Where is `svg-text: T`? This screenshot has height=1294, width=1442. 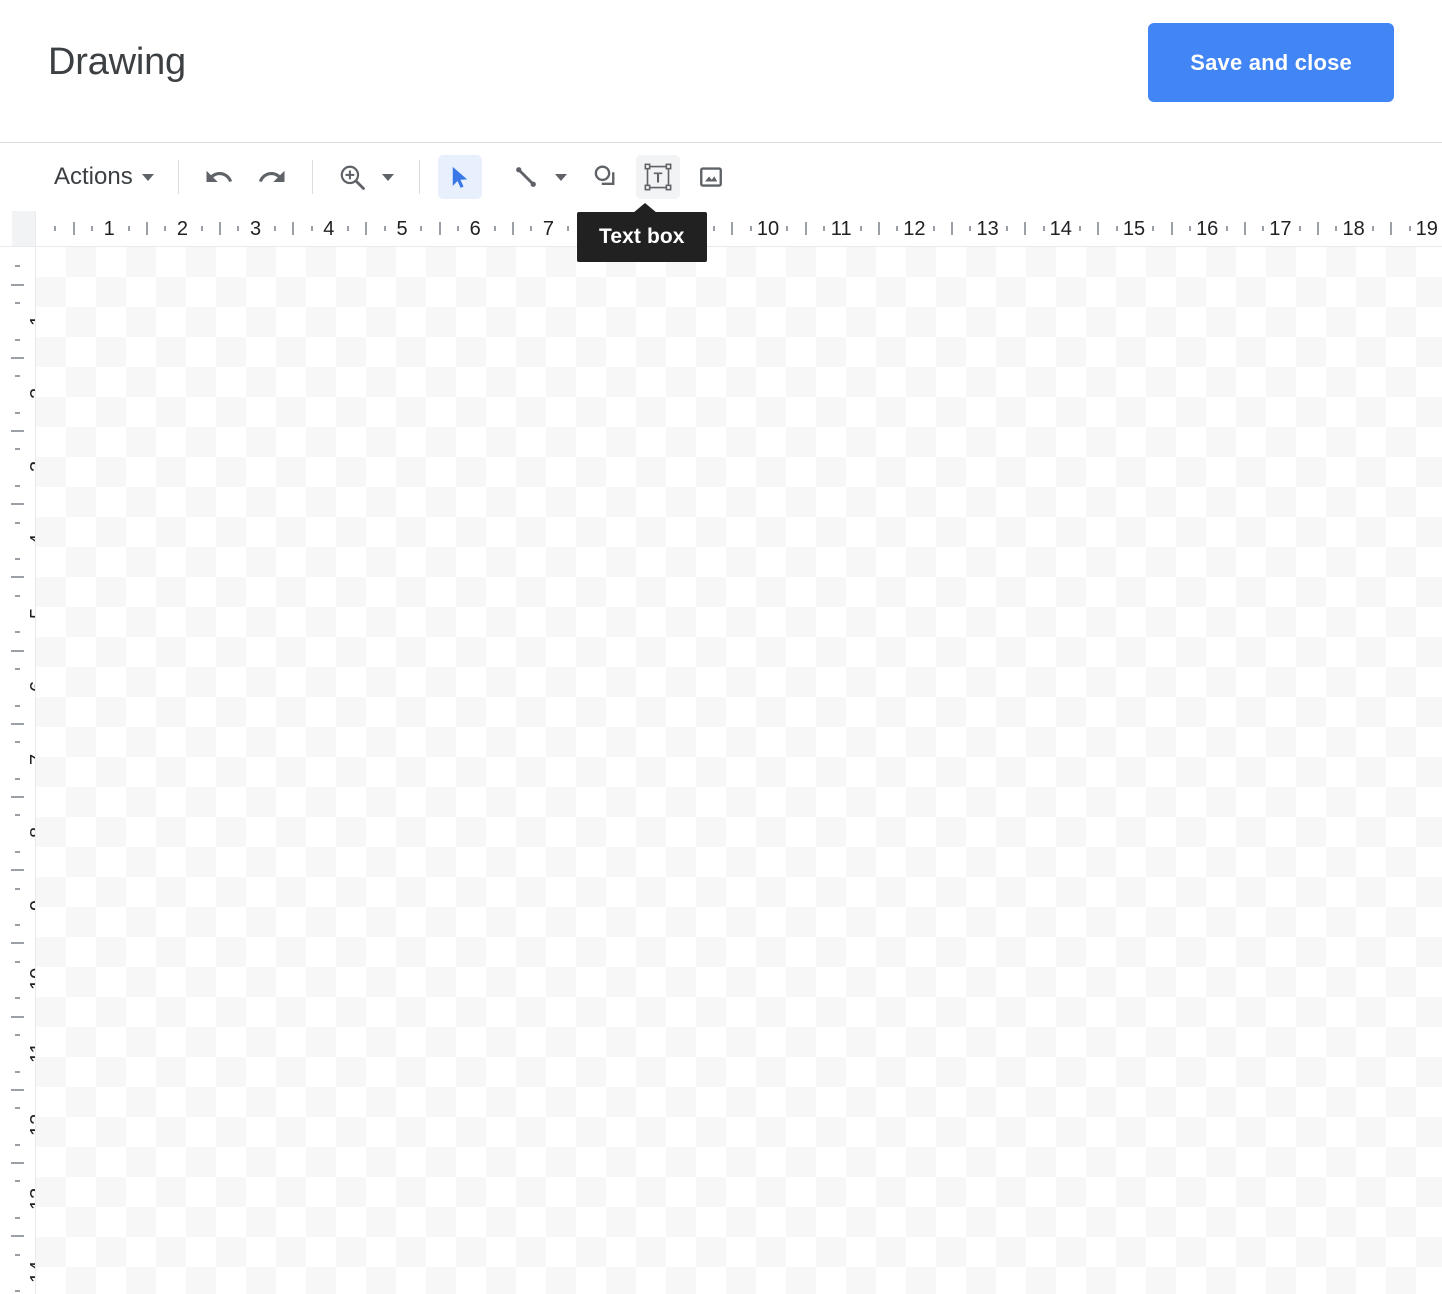 svg-text: T is located at coordinates (657, 179).